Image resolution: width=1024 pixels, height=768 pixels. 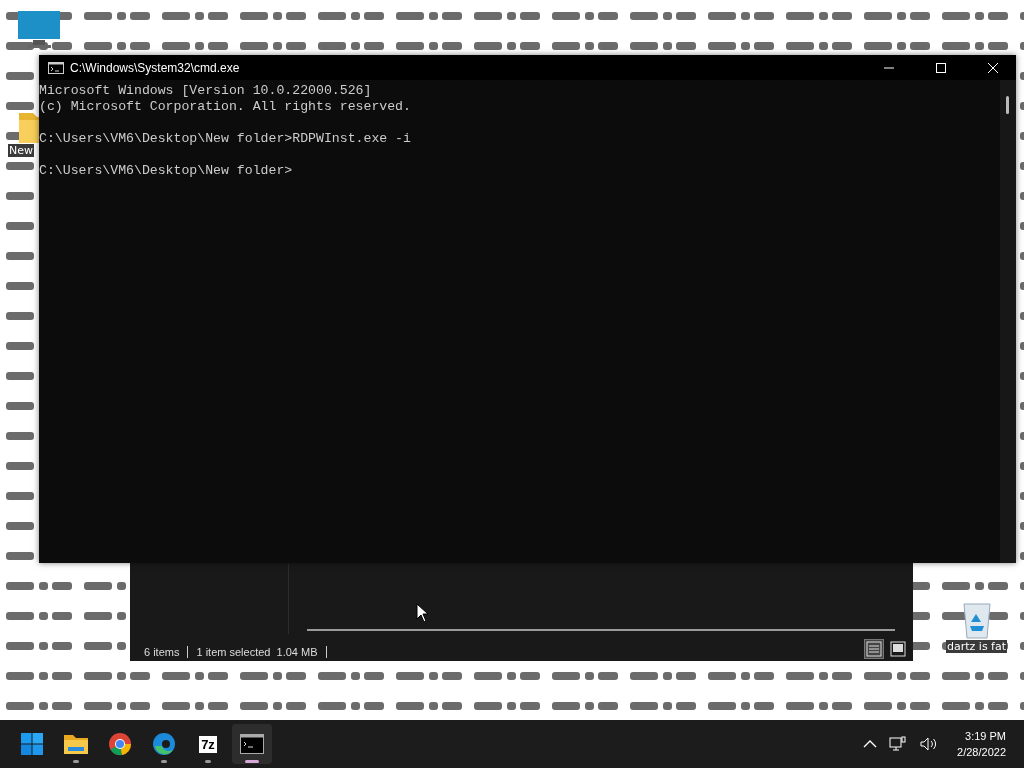 I want to click on icon-label: dartz is fat, so click(x=977, y=646).